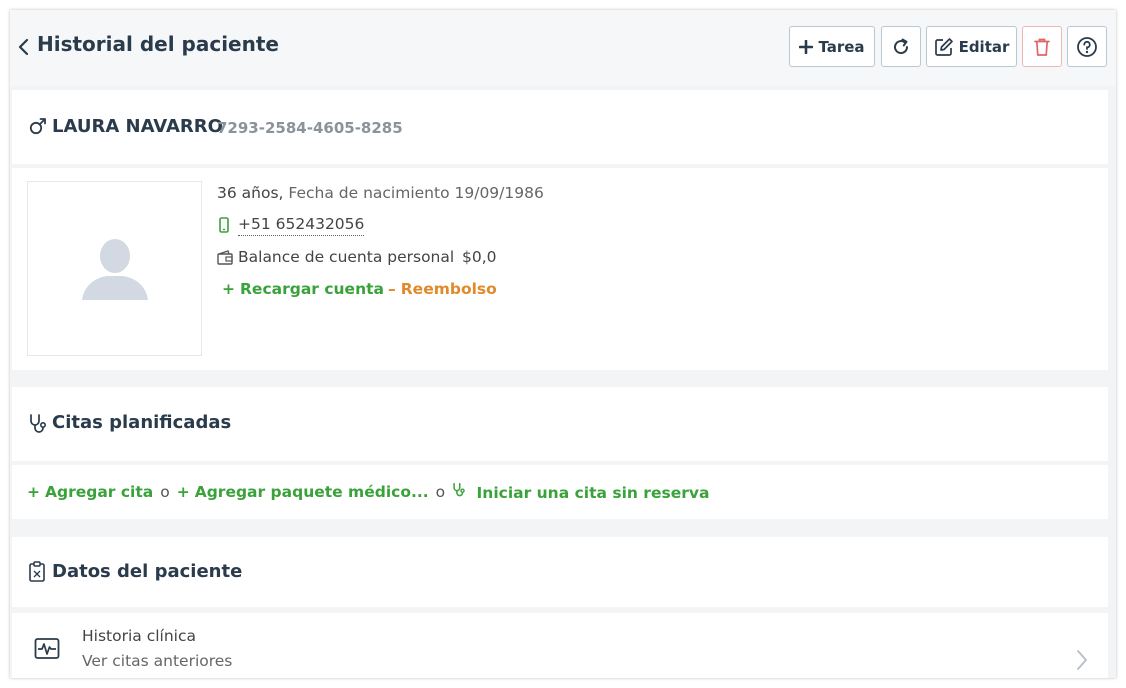 The height and width of the screenshot is (688, 1126). What do you see at coordinates (560, 572) in the screenshot?
I see `patient-data-header: Datos del paciente` at bounding box center [560, 572].